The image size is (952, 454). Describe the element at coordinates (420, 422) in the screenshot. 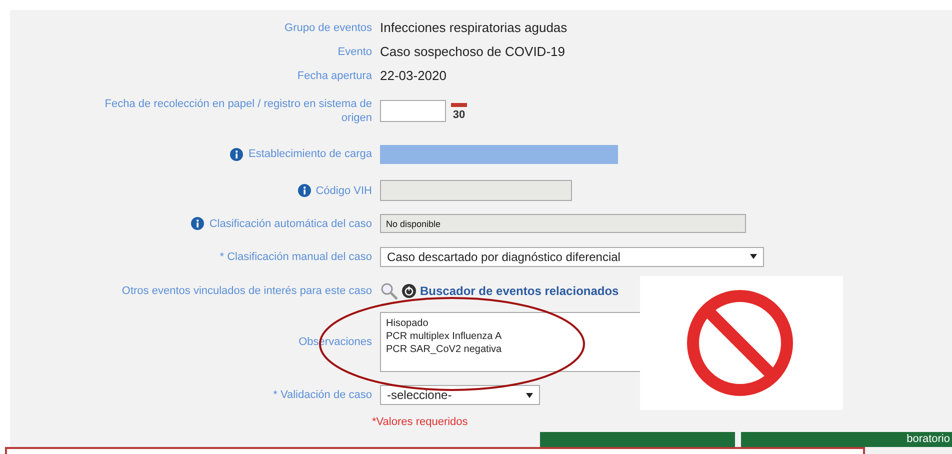

I see `required-note: *Valores requeridos` at that location.